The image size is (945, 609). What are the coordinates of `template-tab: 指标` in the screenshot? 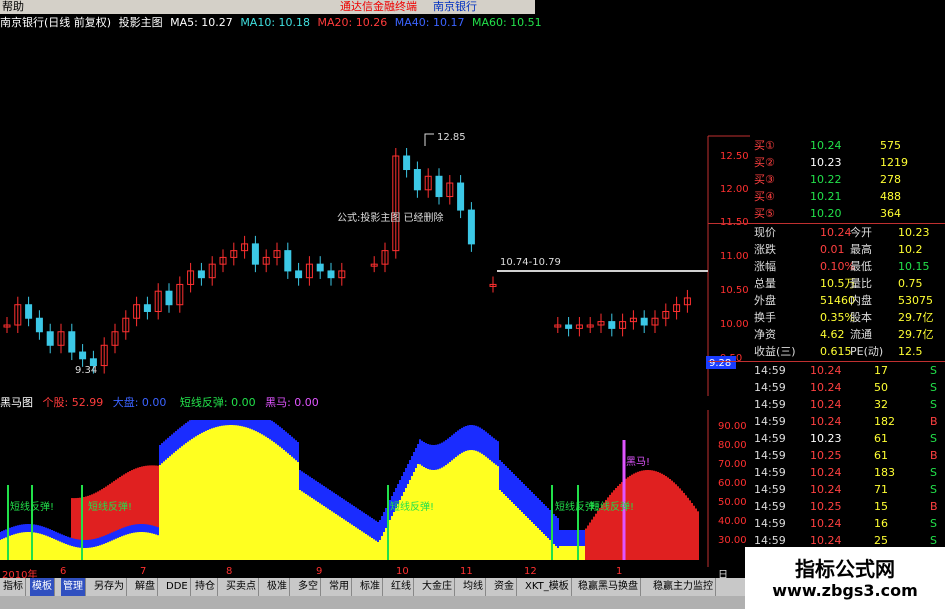 It's located at (13, 587).